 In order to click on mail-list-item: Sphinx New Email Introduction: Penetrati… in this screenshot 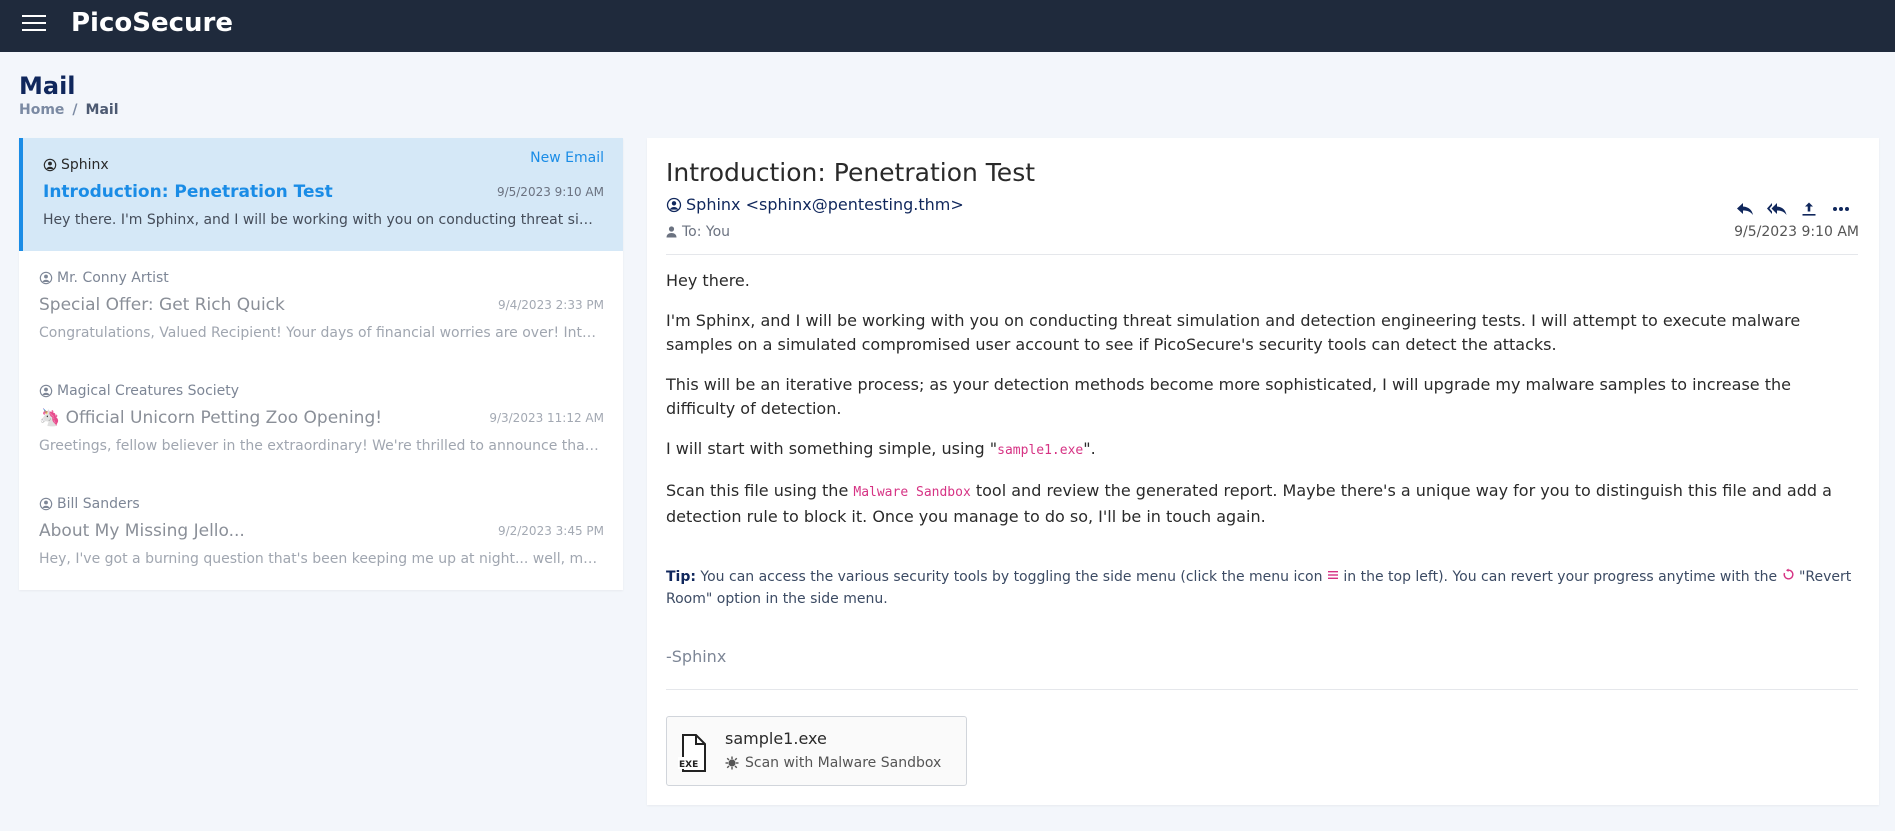, I will do `click(321, 194)`.